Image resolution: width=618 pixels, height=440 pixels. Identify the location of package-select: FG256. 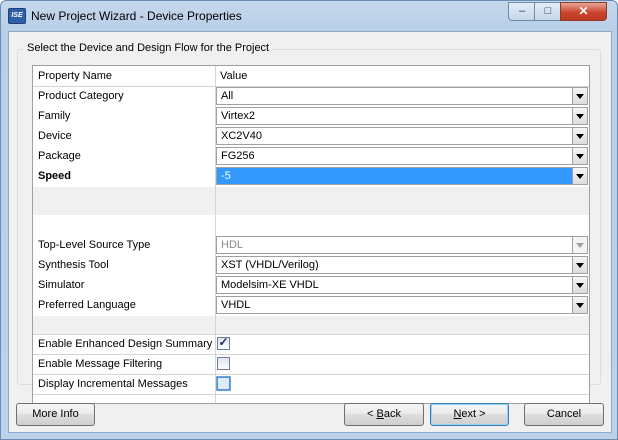
(402, 156).